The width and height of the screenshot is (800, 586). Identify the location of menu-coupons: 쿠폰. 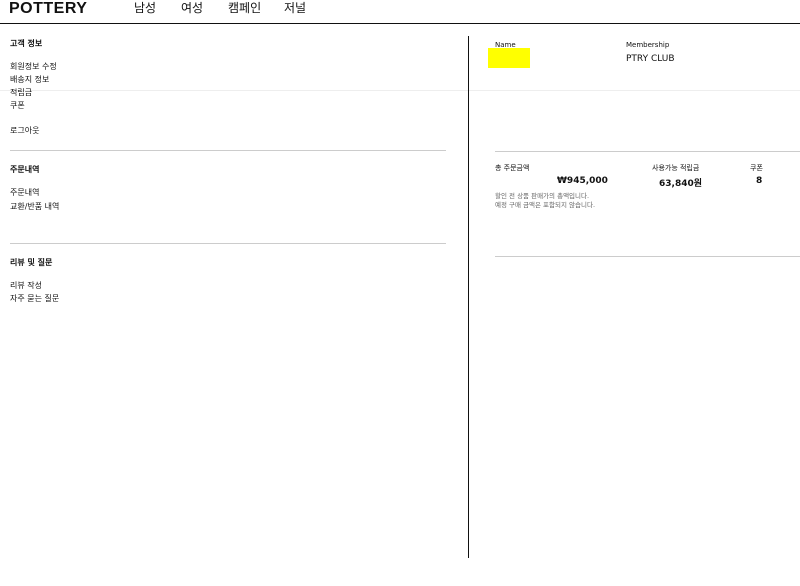
(17, 106).